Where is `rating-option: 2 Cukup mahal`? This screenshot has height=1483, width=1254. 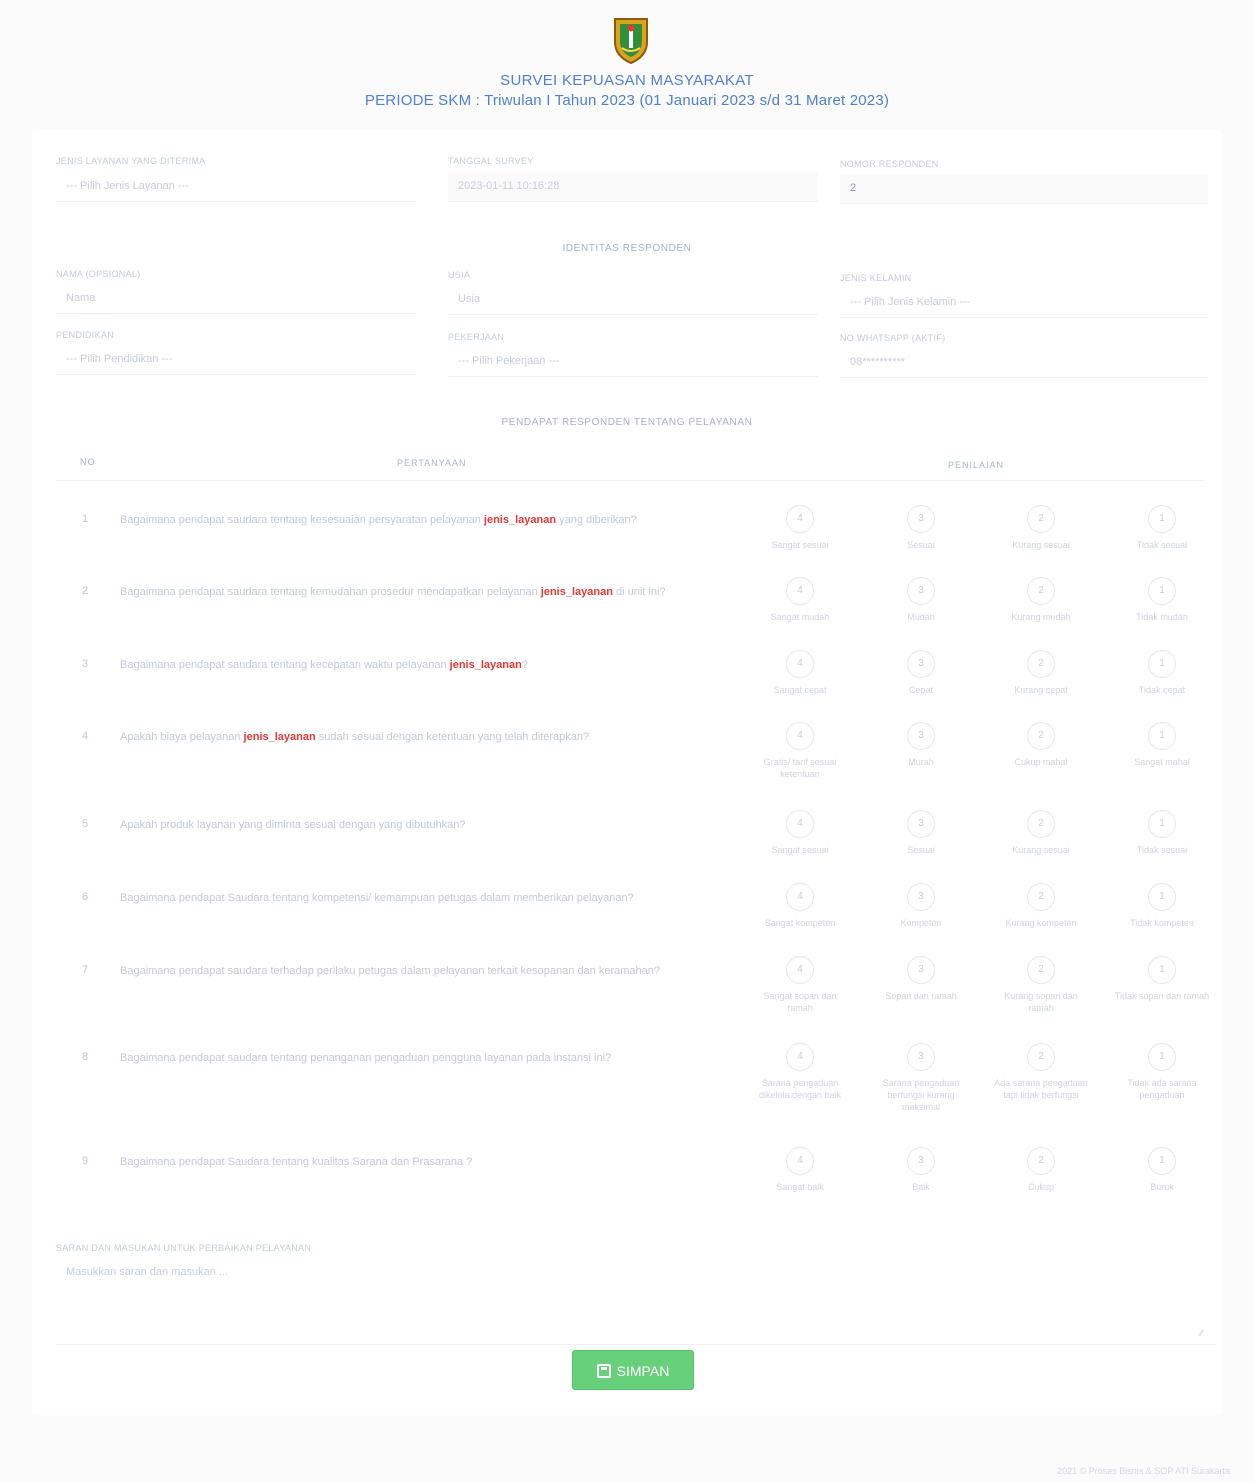 rating-option: 2 Cukup mahal is located at coordinates (1041, 745).